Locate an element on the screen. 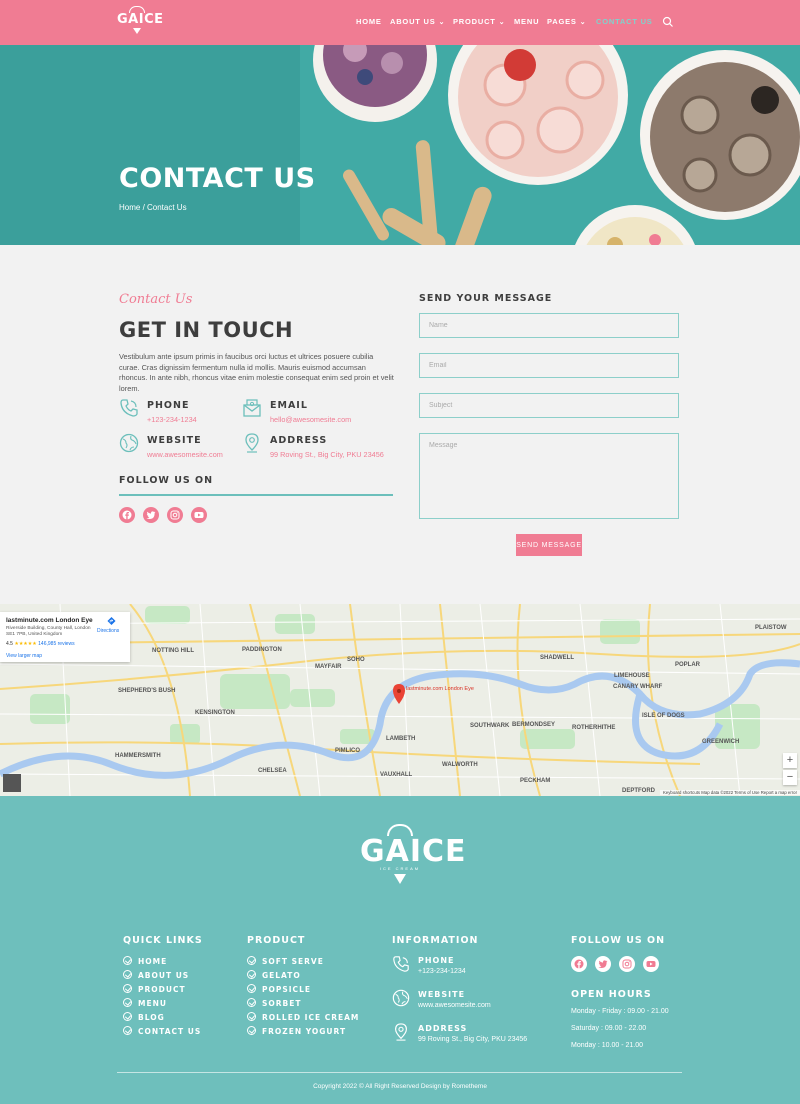 This screenshot has height=1104, width=800. product-title: PRODUCT is located at coordinates (276, 940).